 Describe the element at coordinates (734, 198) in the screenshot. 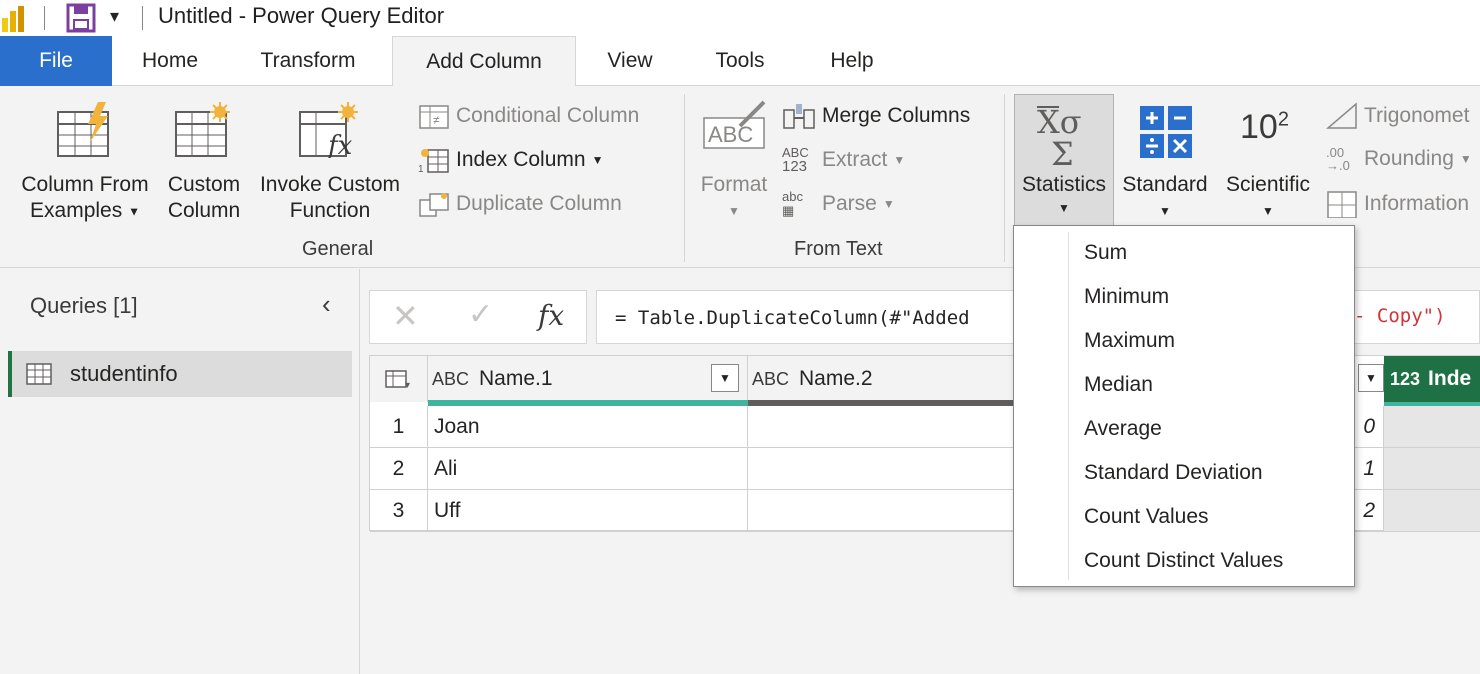

I see `format-button: Format ▼` at that location.